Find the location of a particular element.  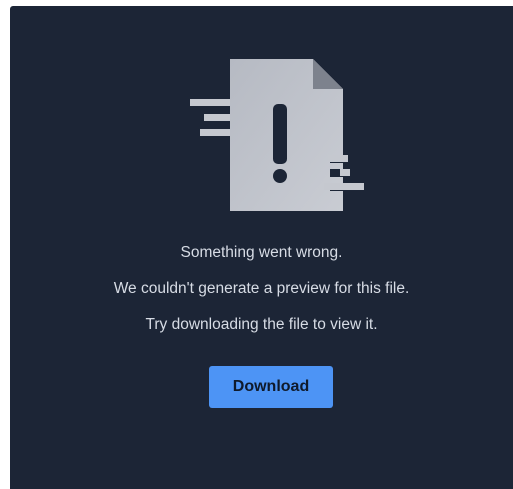

broken-file-icon is located at coordinates (277, 139).